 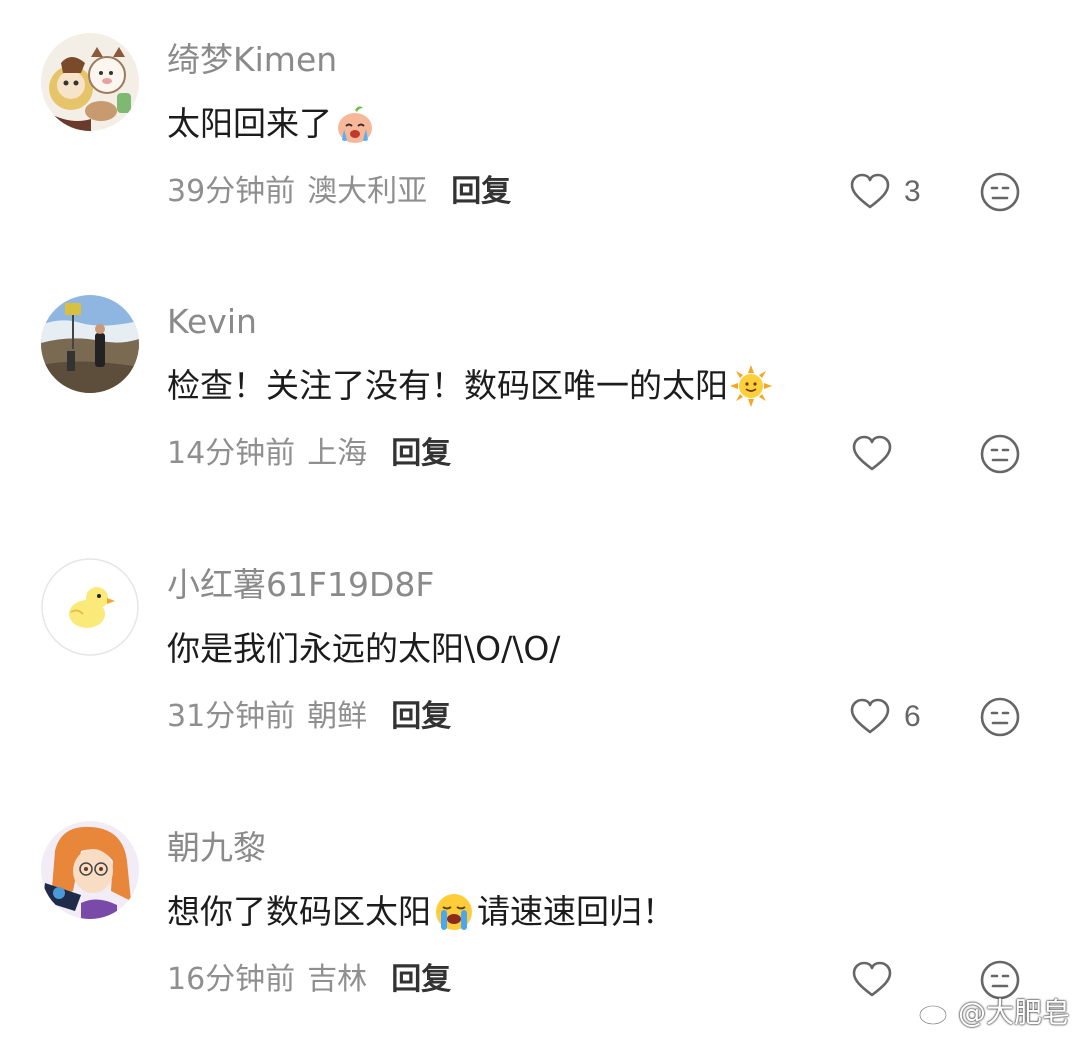 I want to click on sun-emoji, so click(x=751, y=386).